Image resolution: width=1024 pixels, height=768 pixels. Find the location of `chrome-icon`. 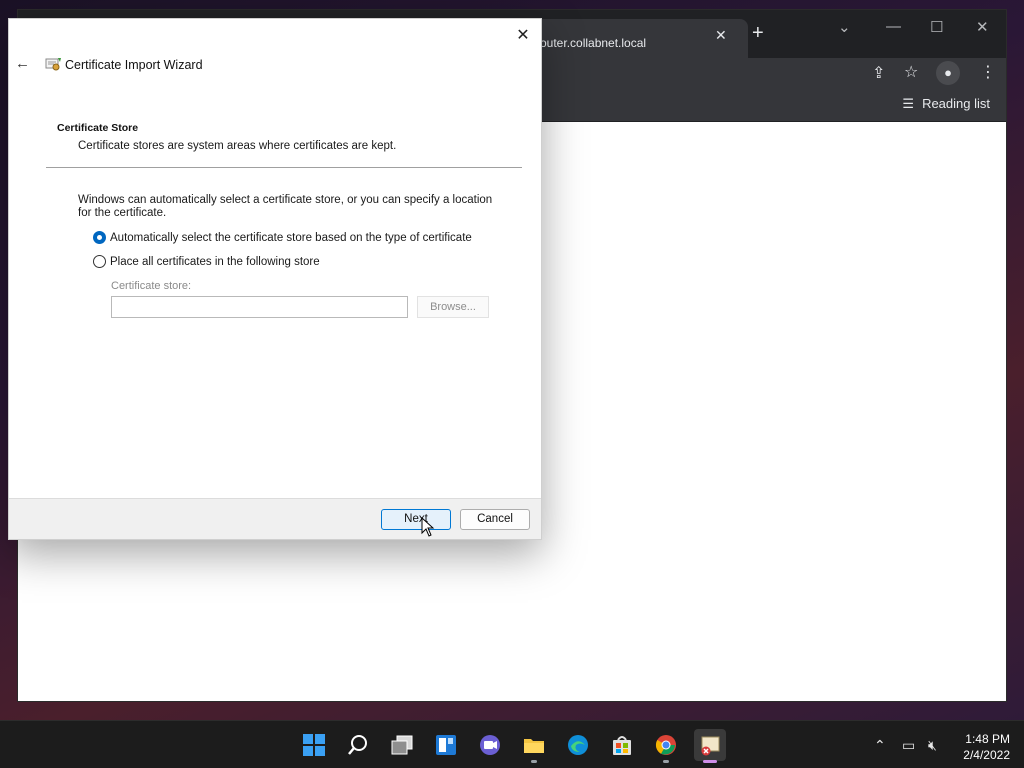

chrome-icon is located at coordinates (665, 745).